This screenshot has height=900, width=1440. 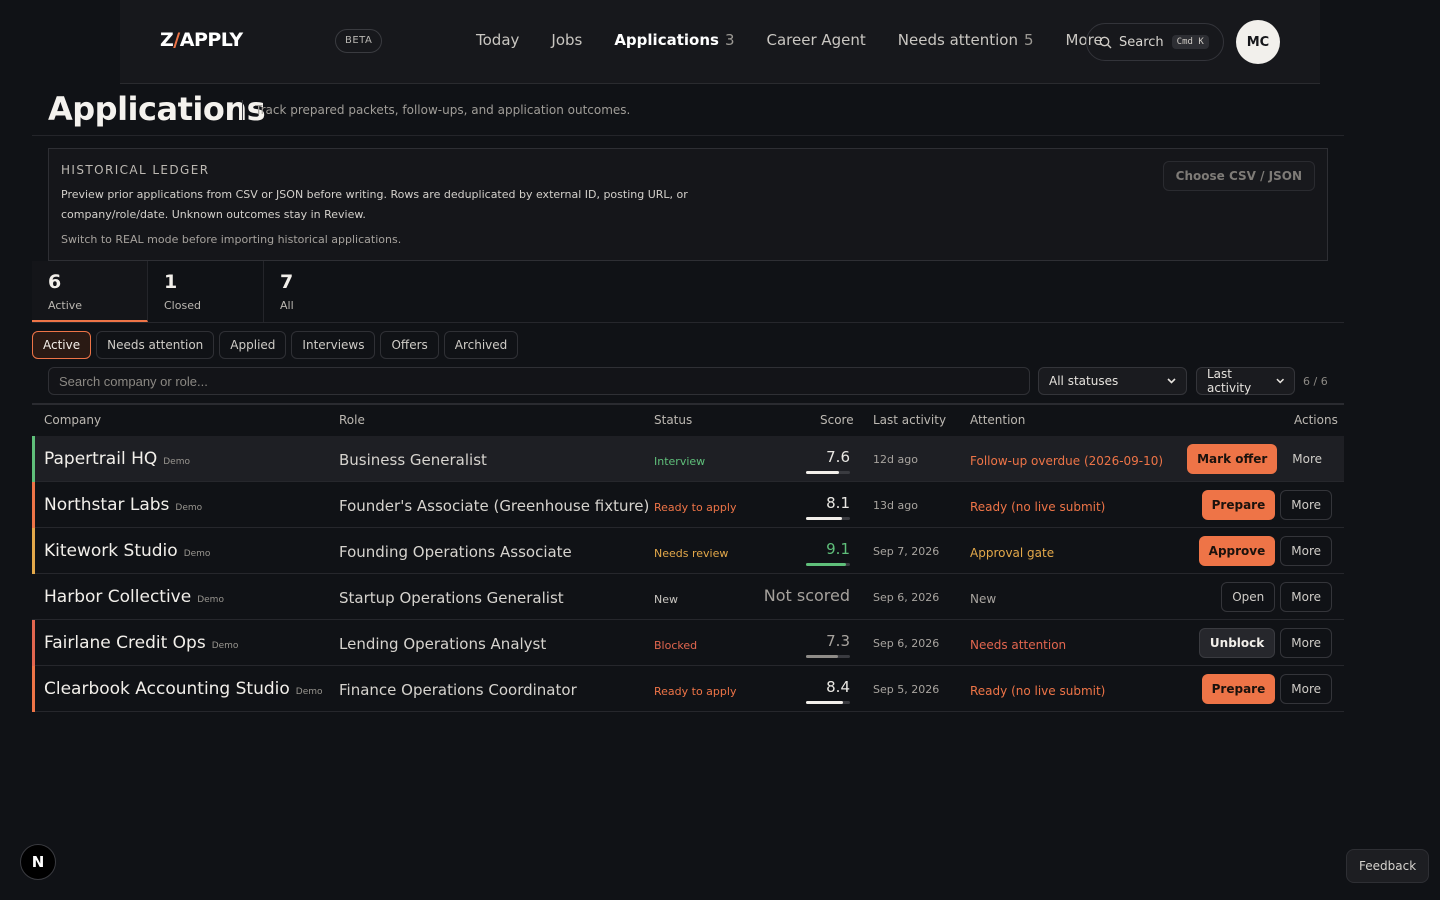 What do you see at coordinates (1258, 42) in the screenshot?
I see `user-avatar: MC` at bounding box center [1258, 42].